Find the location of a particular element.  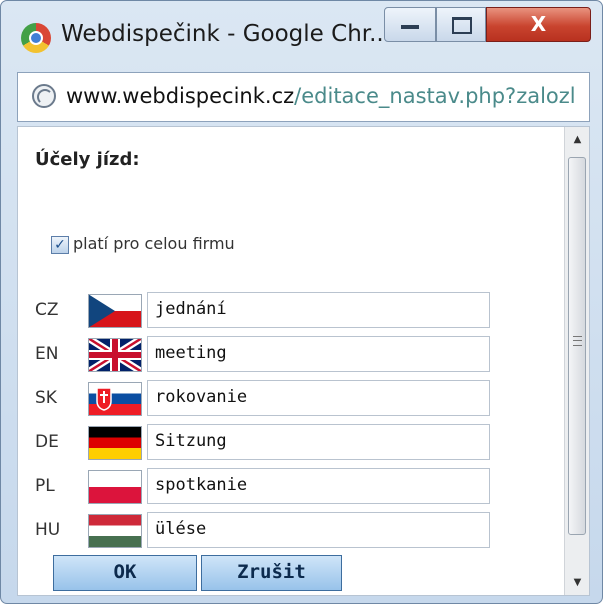

purpose-input-hu: ülése is located at coordinates (318, 530).